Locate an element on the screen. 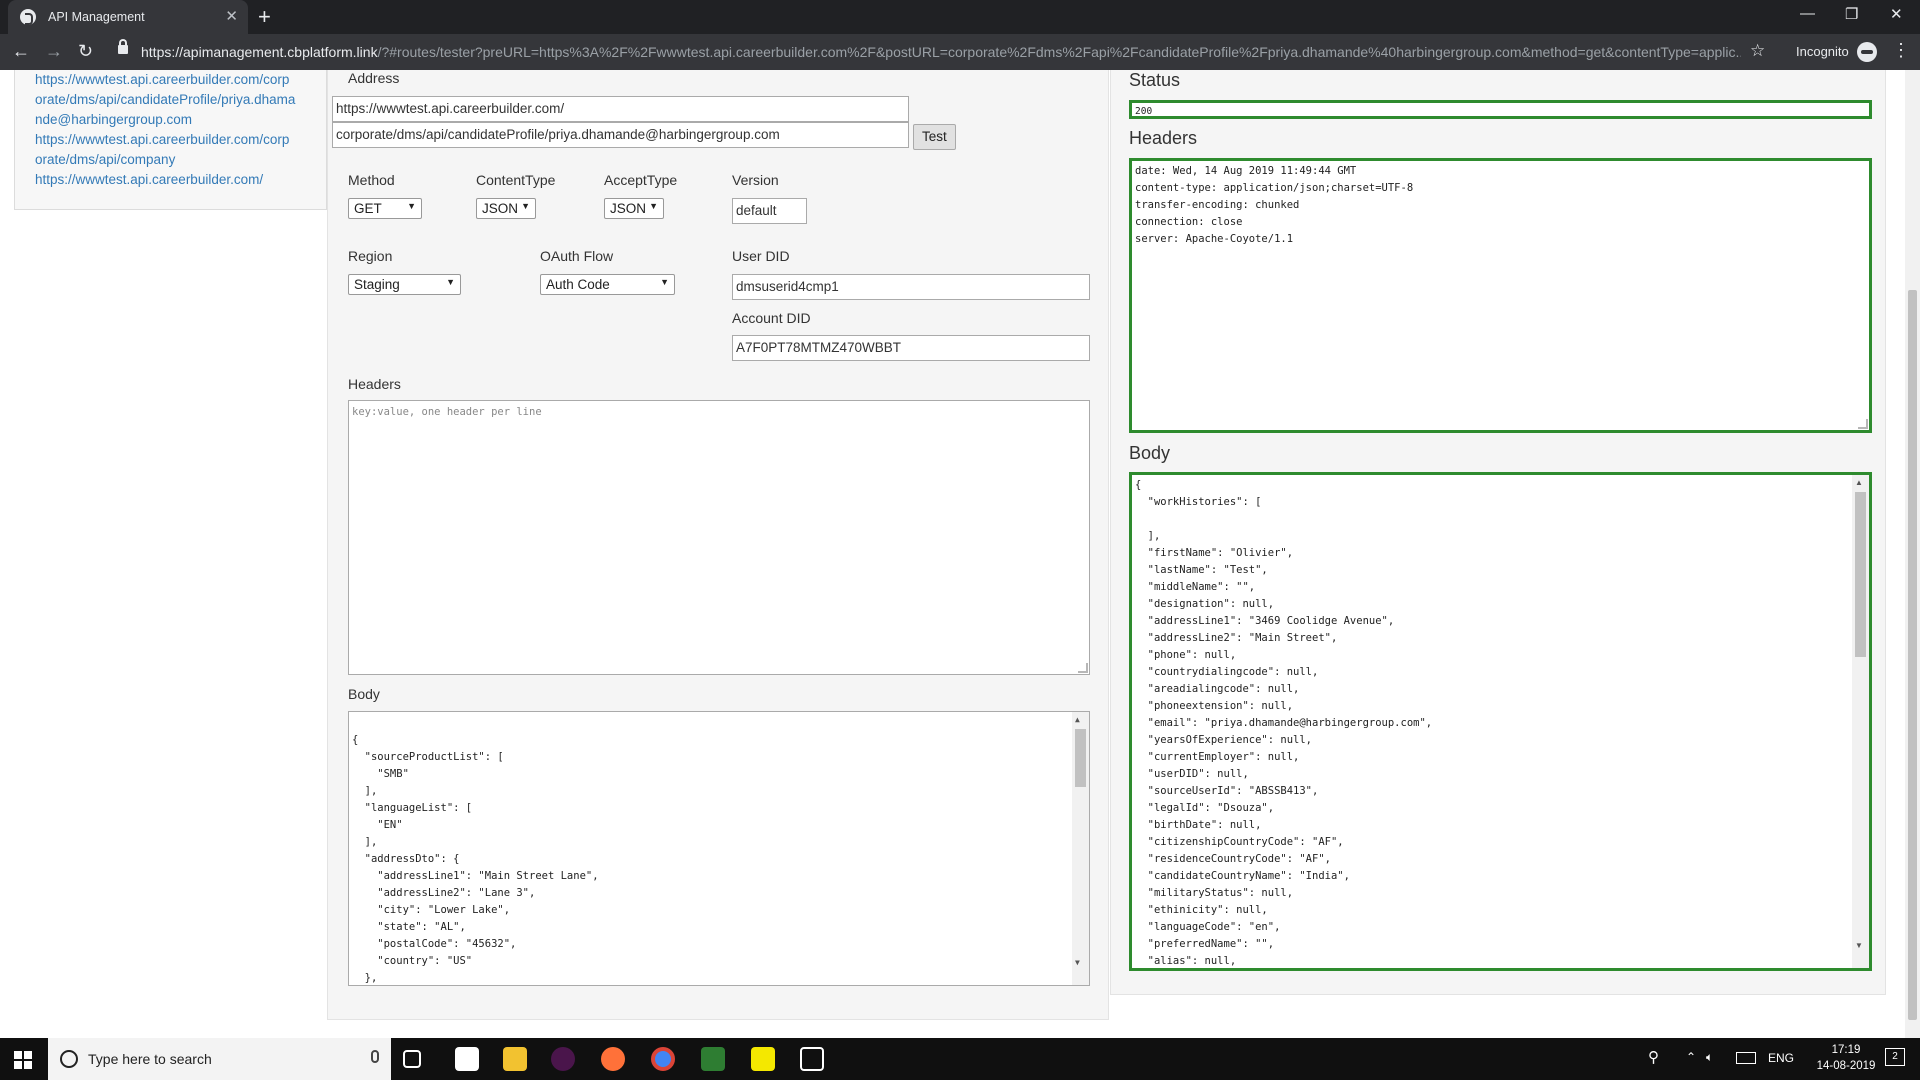  status-label: Status is located at coordinates (1155, 80).